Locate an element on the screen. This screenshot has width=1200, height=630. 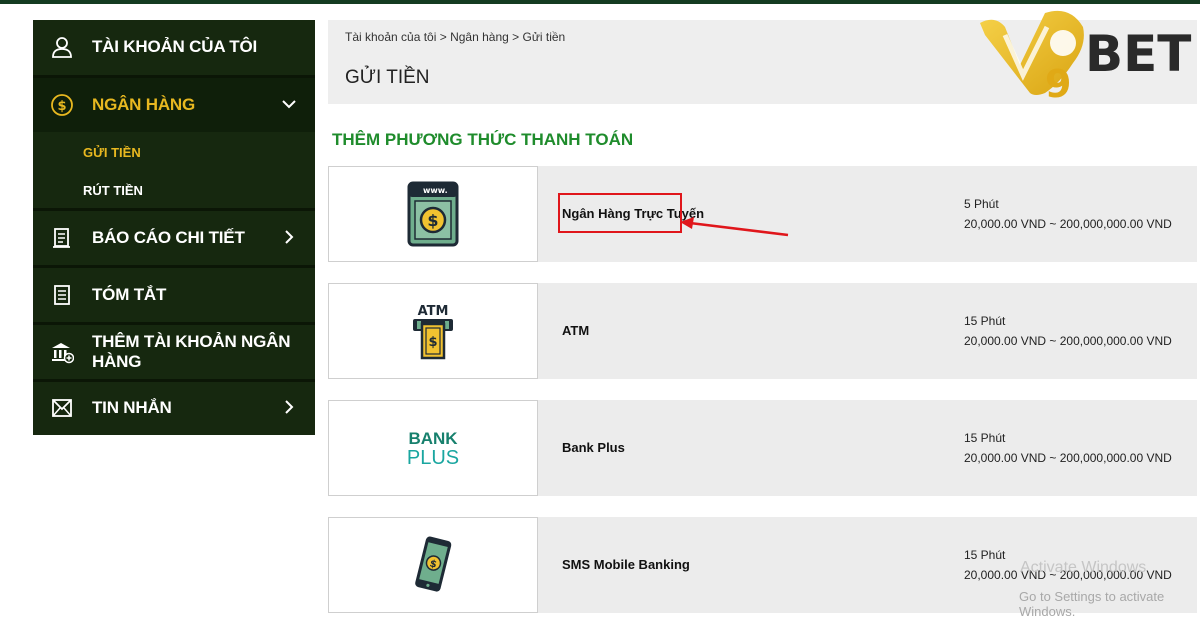
breadcrumb: Tài khoản của tôi > Ngân hàng > Gửi tiền is located at coordinates (455, 37).